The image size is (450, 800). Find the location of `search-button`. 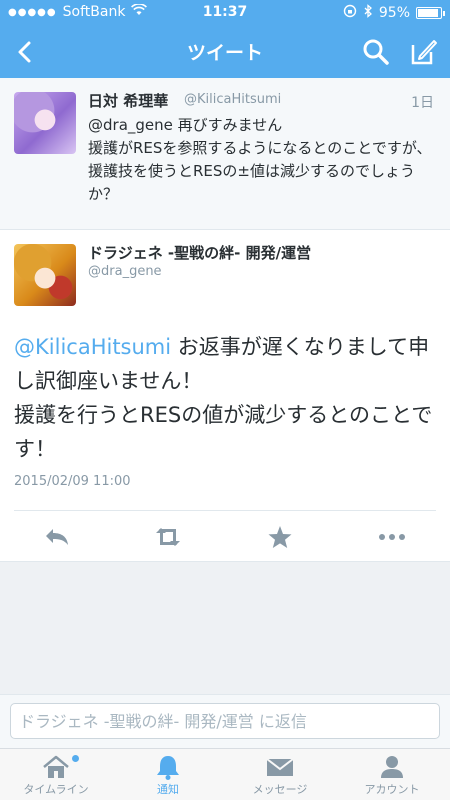

search-button is located at coordinates (376, 52).